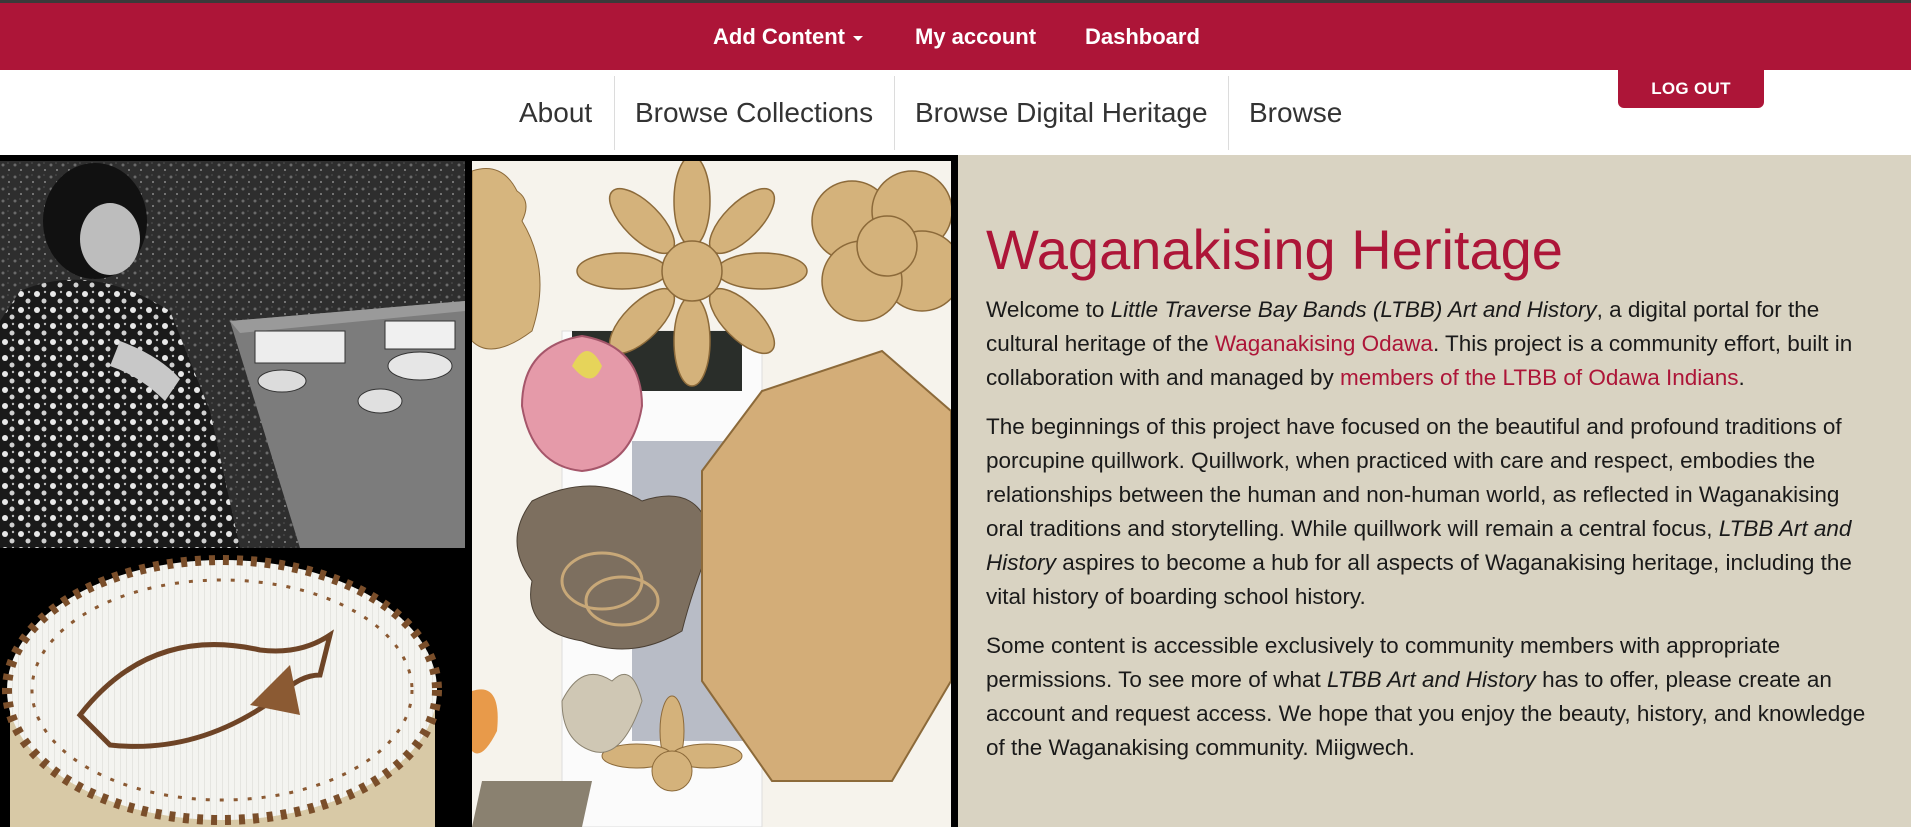 Image resolution: width=1911 pixels, height=827 pixels. What do you see at coordinates (1048, 309) in the screenshot?
I see `text-run: Welcome to` at bounding box center [1048, 309].